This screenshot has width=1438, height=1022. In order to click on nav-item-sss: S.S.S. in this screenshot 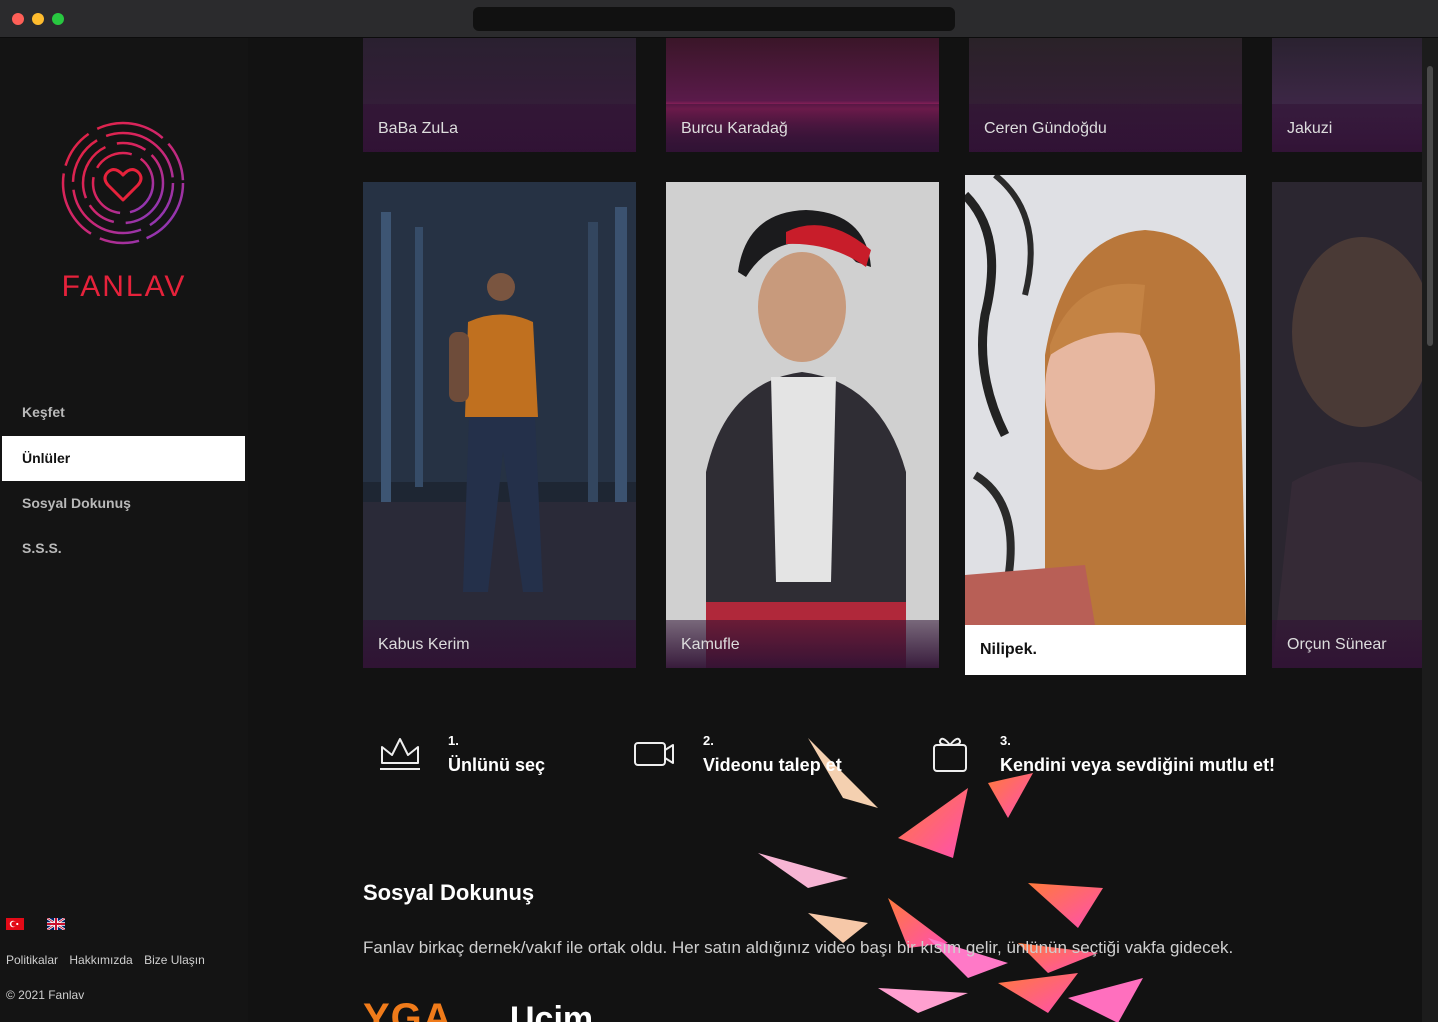, I will do `click(123, 548)`.